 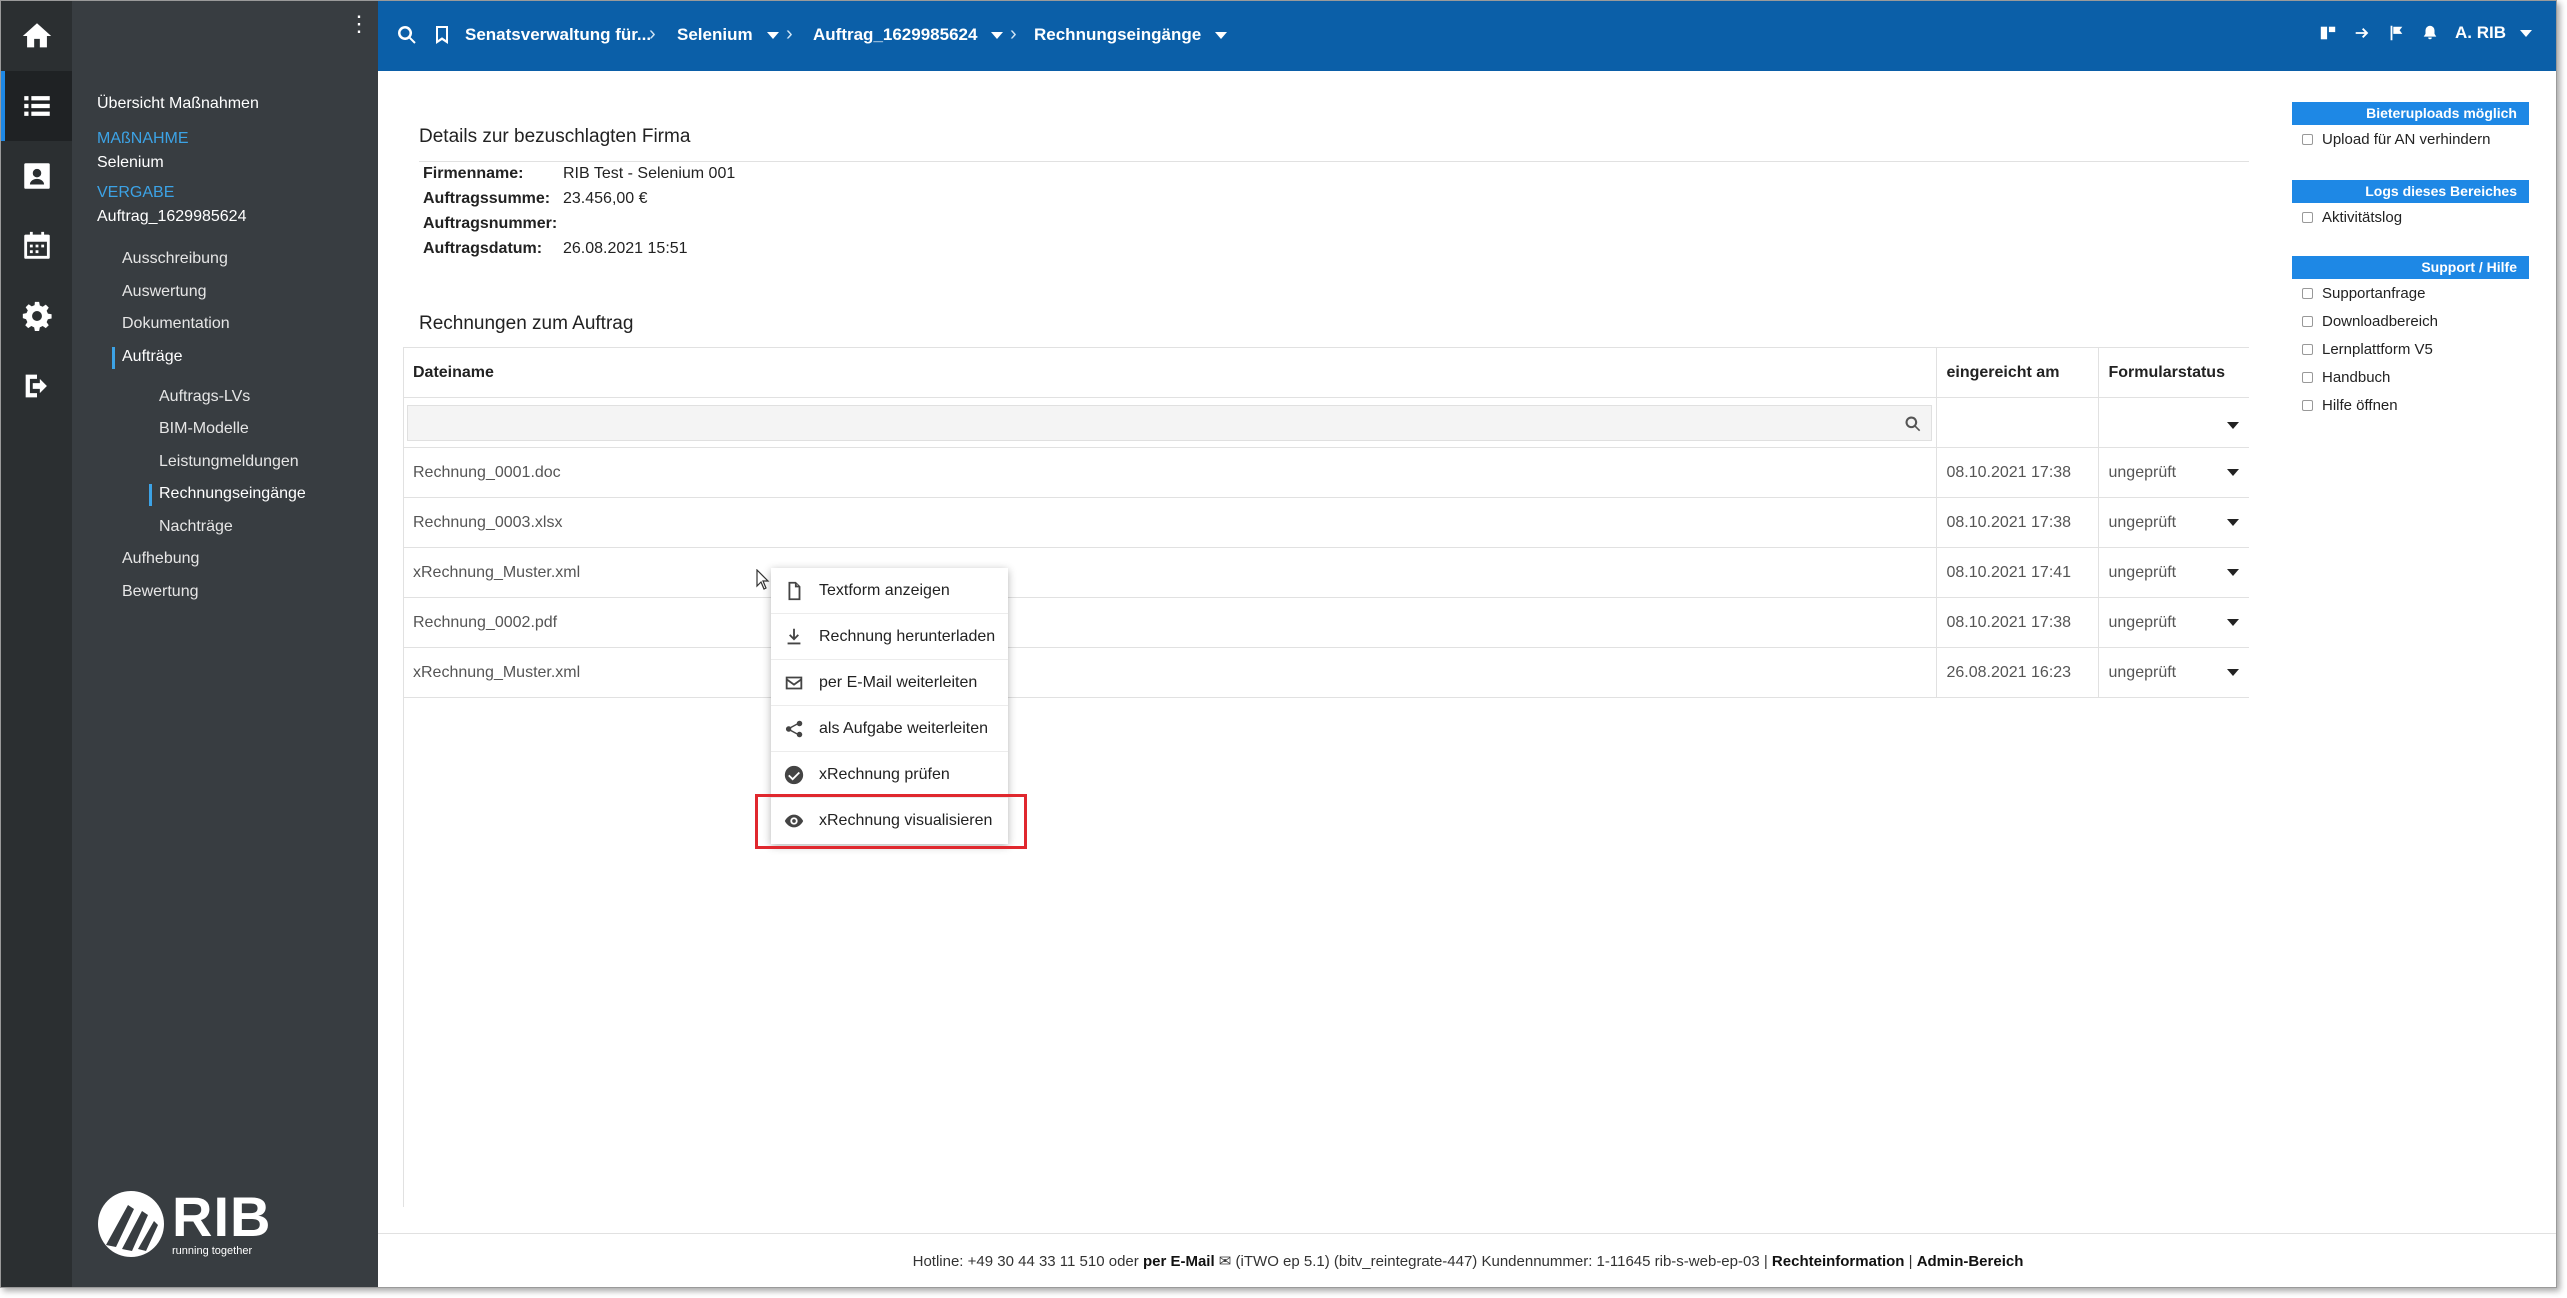 I want to click on panel-link-downloadbereich: Downloadbereich, so click(x=2410, y=321).